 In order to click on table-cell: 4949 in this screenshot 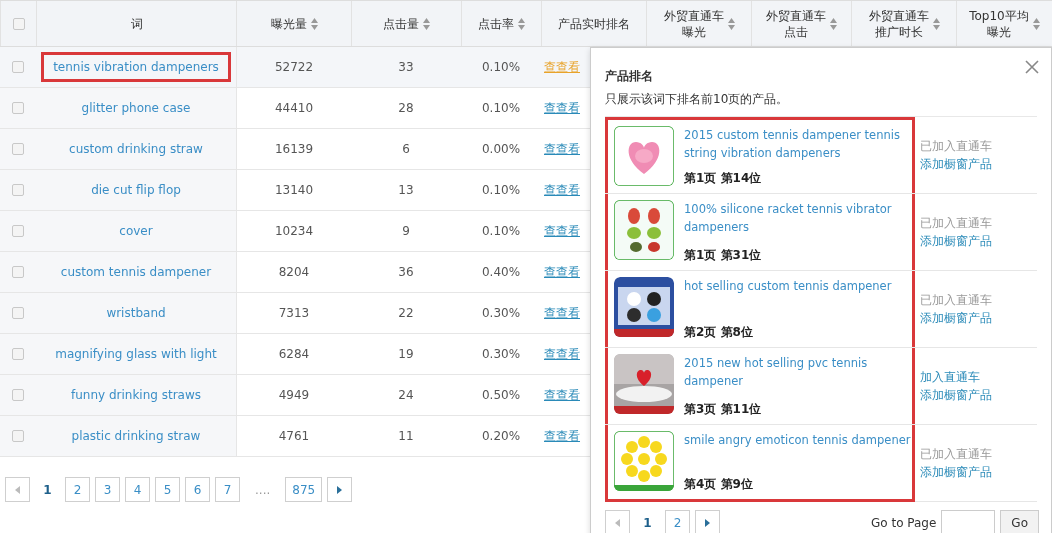, I will do `click(294, 395)`.